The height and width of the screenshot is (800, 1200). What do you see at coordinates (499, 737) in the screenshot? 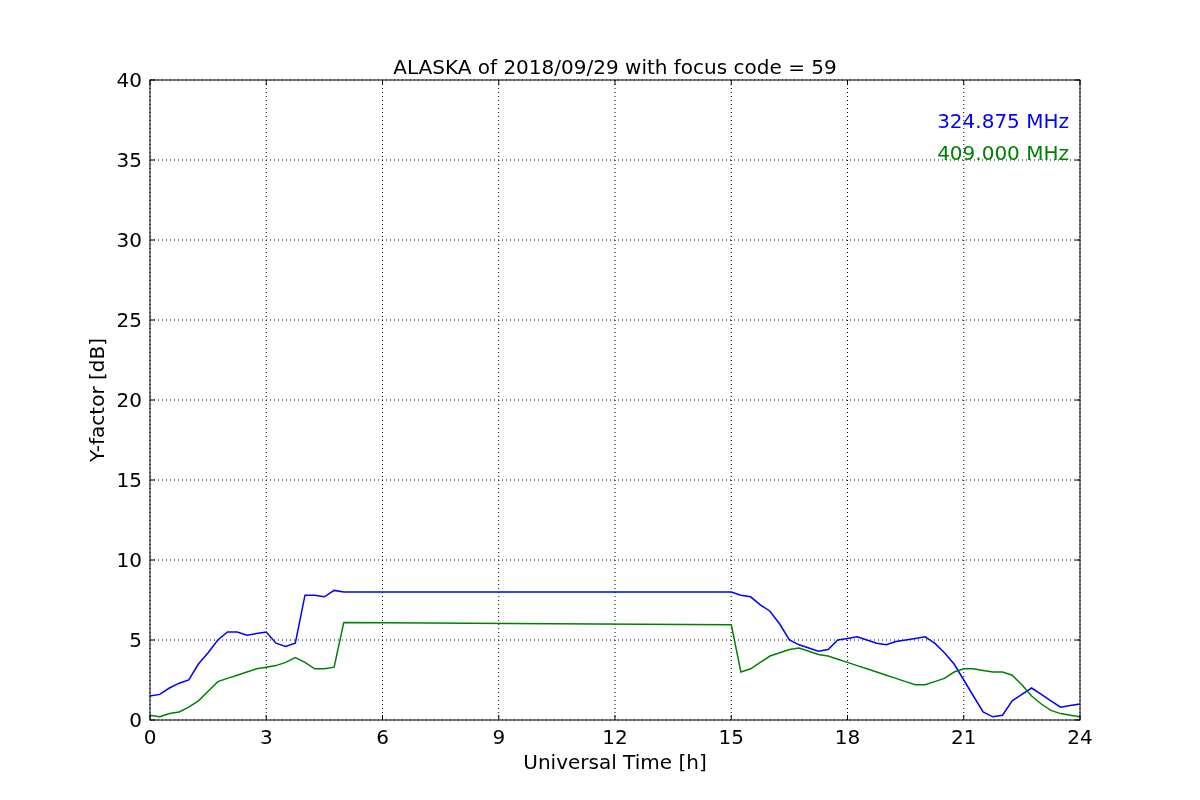
I see `x-tick-label: 9` at bounding box center [499, 737].